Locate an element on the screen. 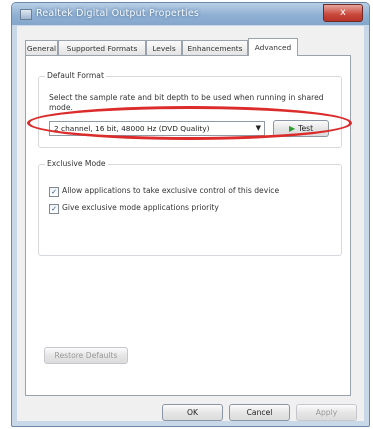 The width and height of the screenshot is (373, 429). cancel-button: Cancel is located at coordinates (259, 412).